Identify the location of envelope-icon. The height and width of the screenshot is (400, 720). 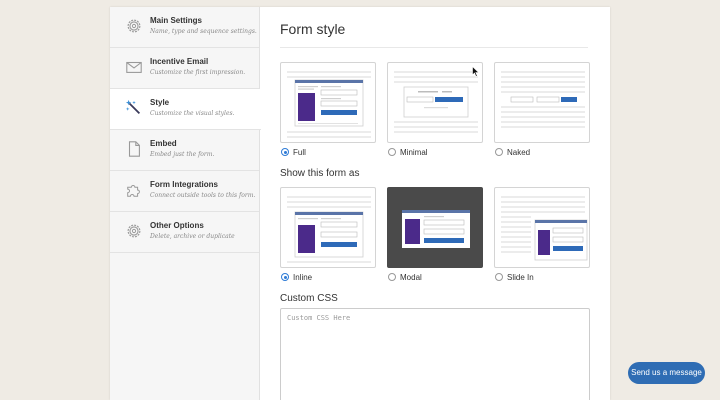
(134, 67).